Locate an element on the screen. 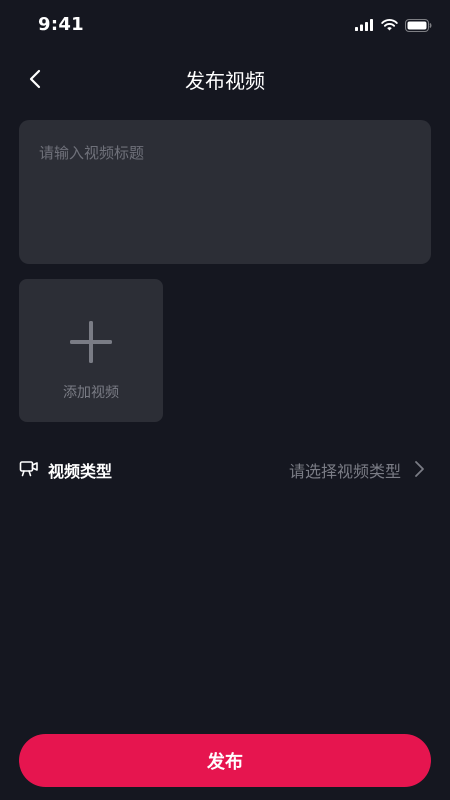 Image resolution: width=450 pixels, height=800 pixels. add-video-label: 添加视频 is located at coordinates (91, 393).